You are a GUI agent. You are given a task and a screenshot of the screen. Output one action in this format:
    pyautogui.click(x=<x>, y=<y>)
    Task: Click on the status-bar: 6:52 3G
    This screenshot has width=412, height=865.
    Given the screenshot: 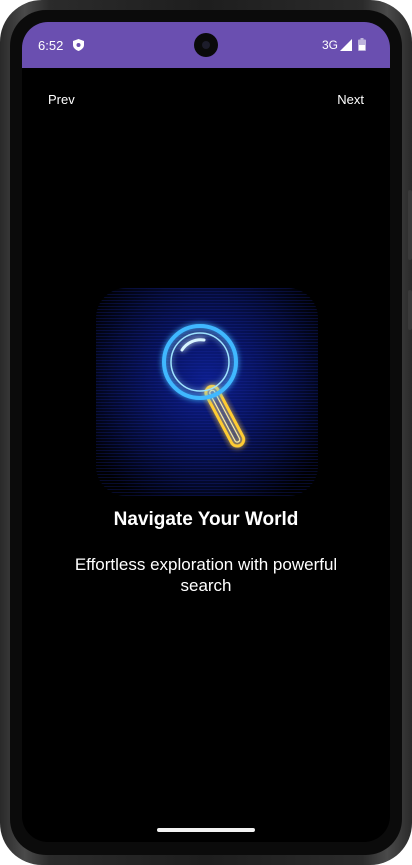 What is the action you would take?
    pyautogui.click(x=206, y=45)
    